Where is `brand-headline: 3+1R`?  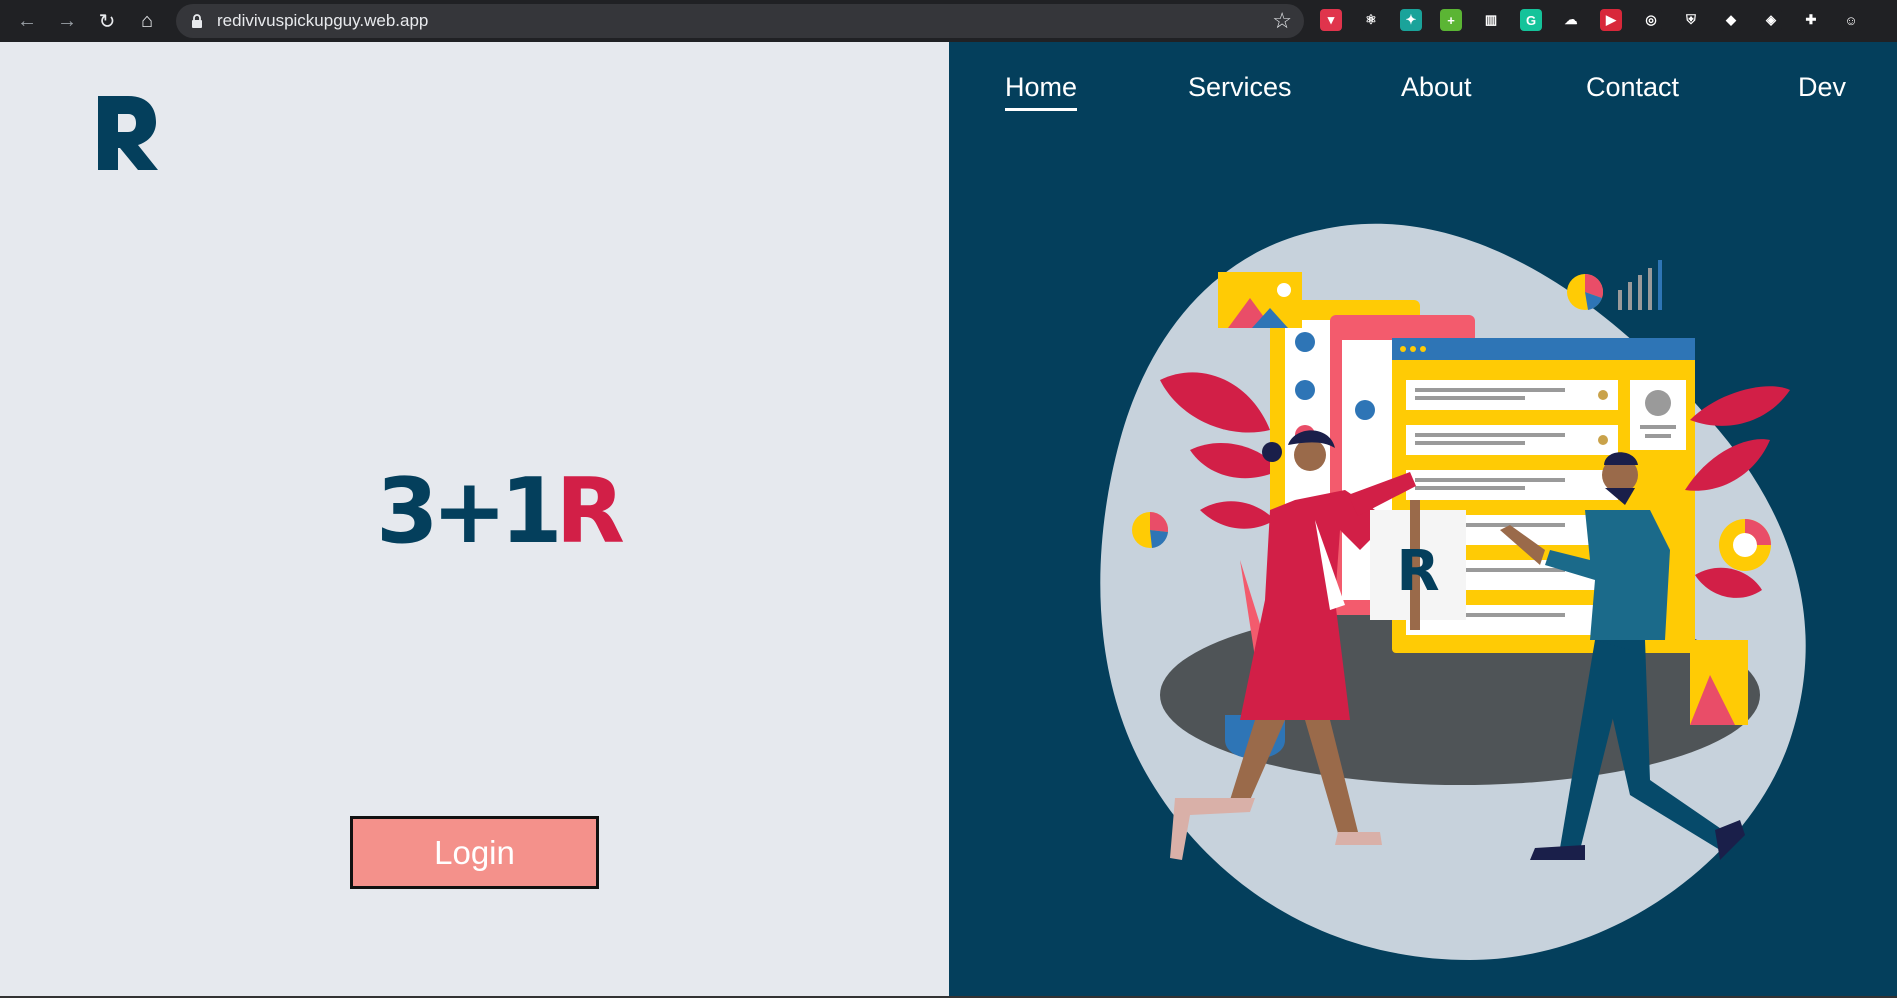
brand-headline: 3+1R is located at coordinates (576, 512).